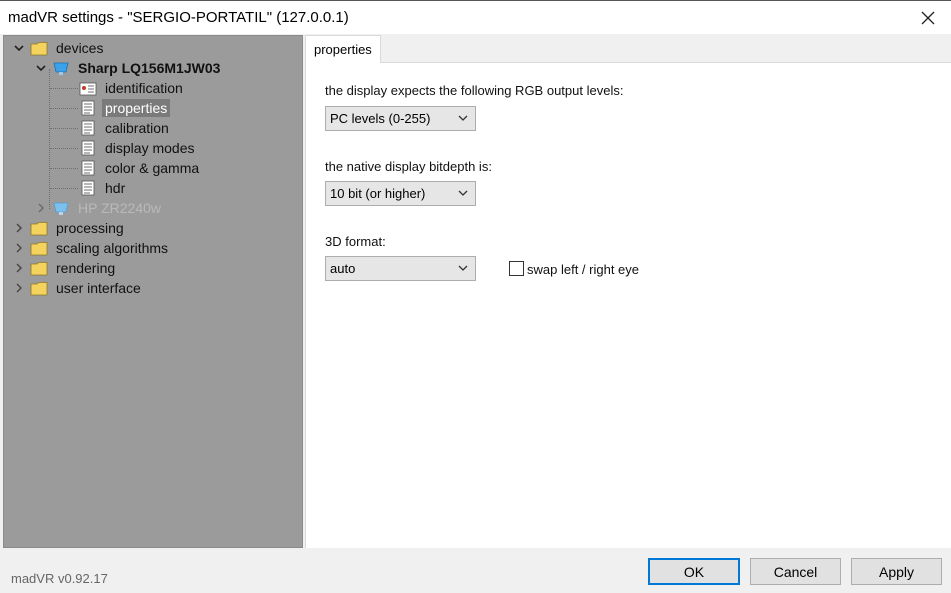 The image size is (951, 593). Describe the element at coordinates (152, 168) in the screenshot. I see `tree-item-label: color & gamma` at that location.